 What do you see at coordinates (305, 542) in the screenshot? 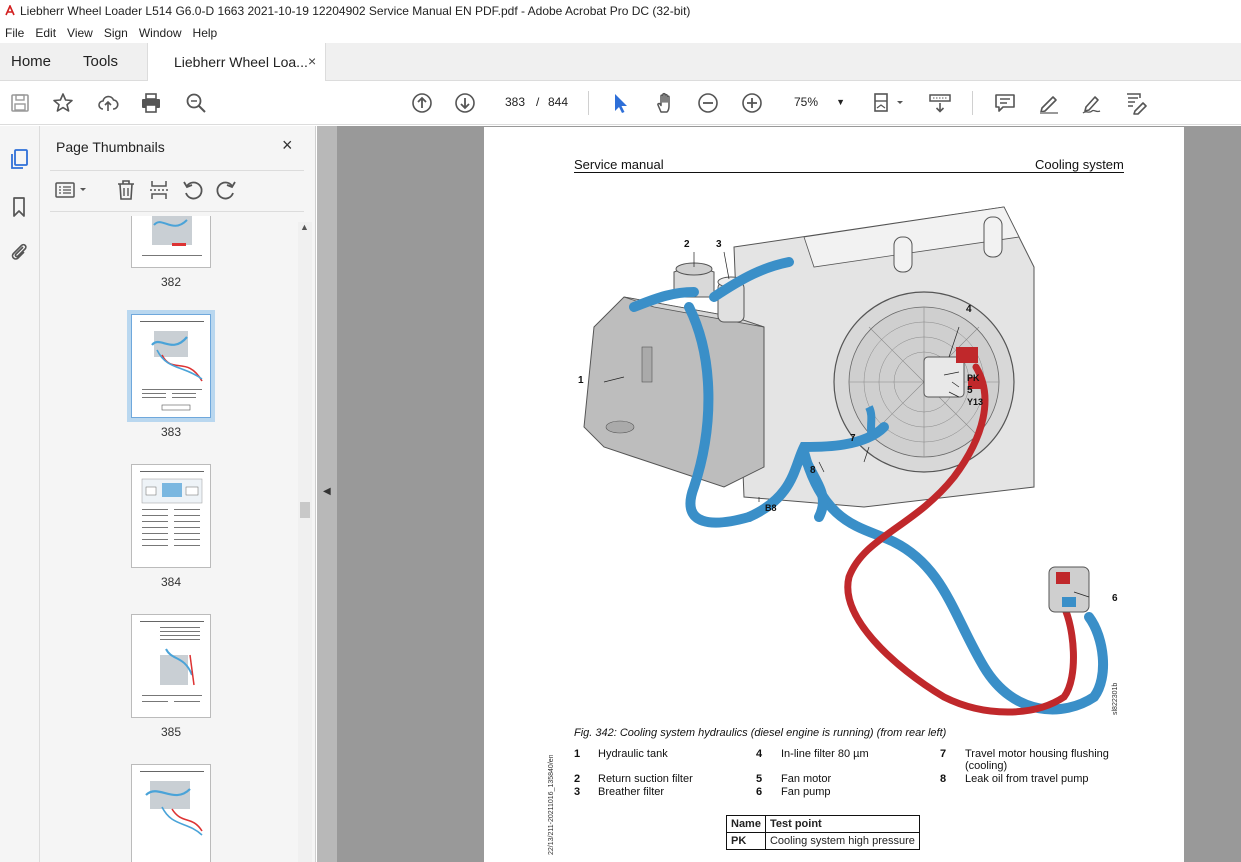
I see `thumbnail-scrollbar: ▲` at bounding box center [305, 542].